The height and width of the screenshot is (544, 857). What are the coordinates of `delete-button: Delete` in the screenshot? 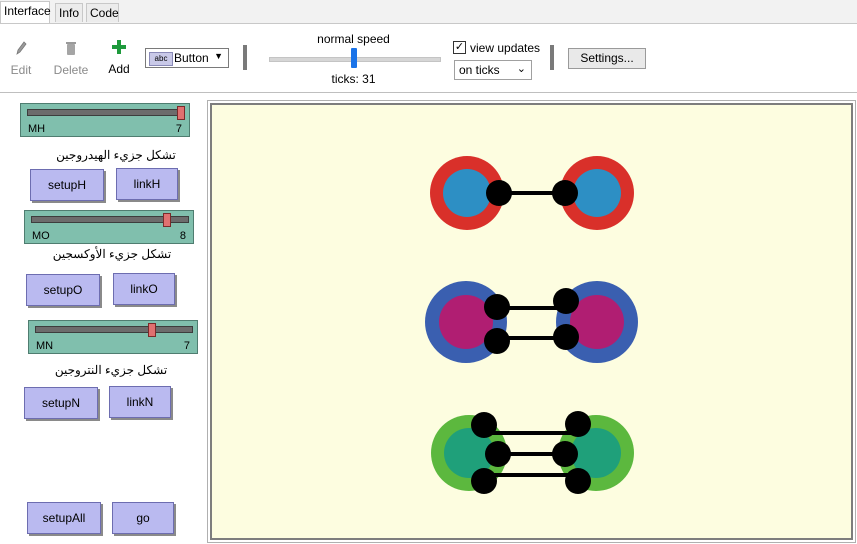 It's located at (71, 58).